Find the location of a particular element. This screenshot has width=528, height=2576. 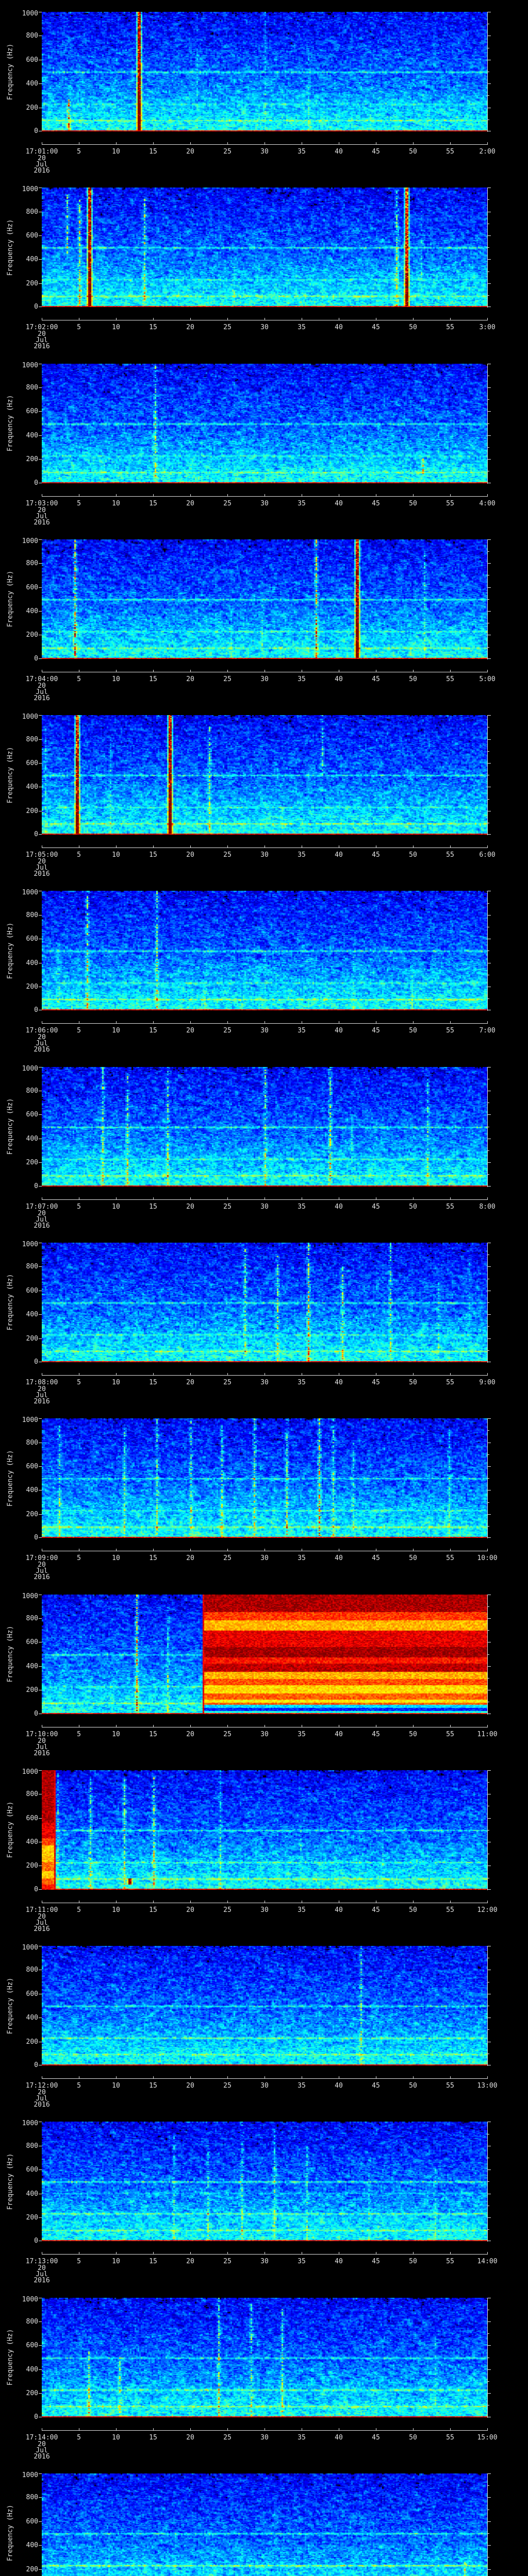

x-tick-label: 30 is located at coordinates (264, 1031).